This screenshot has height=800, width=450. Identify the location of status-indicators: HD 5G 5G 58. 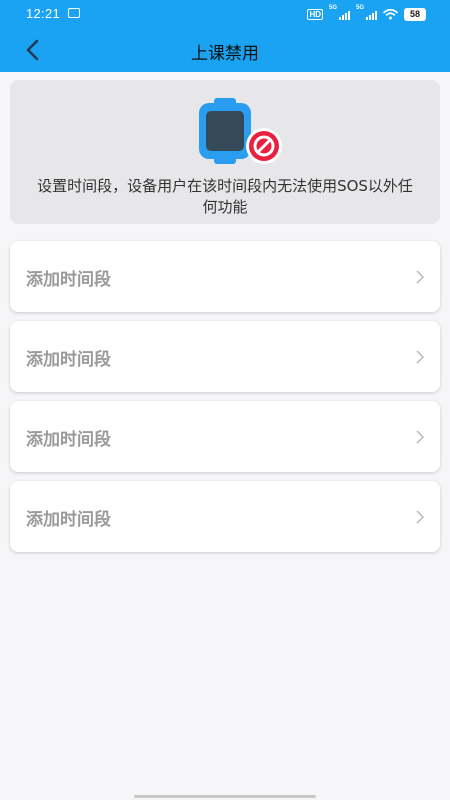
(366, 13).